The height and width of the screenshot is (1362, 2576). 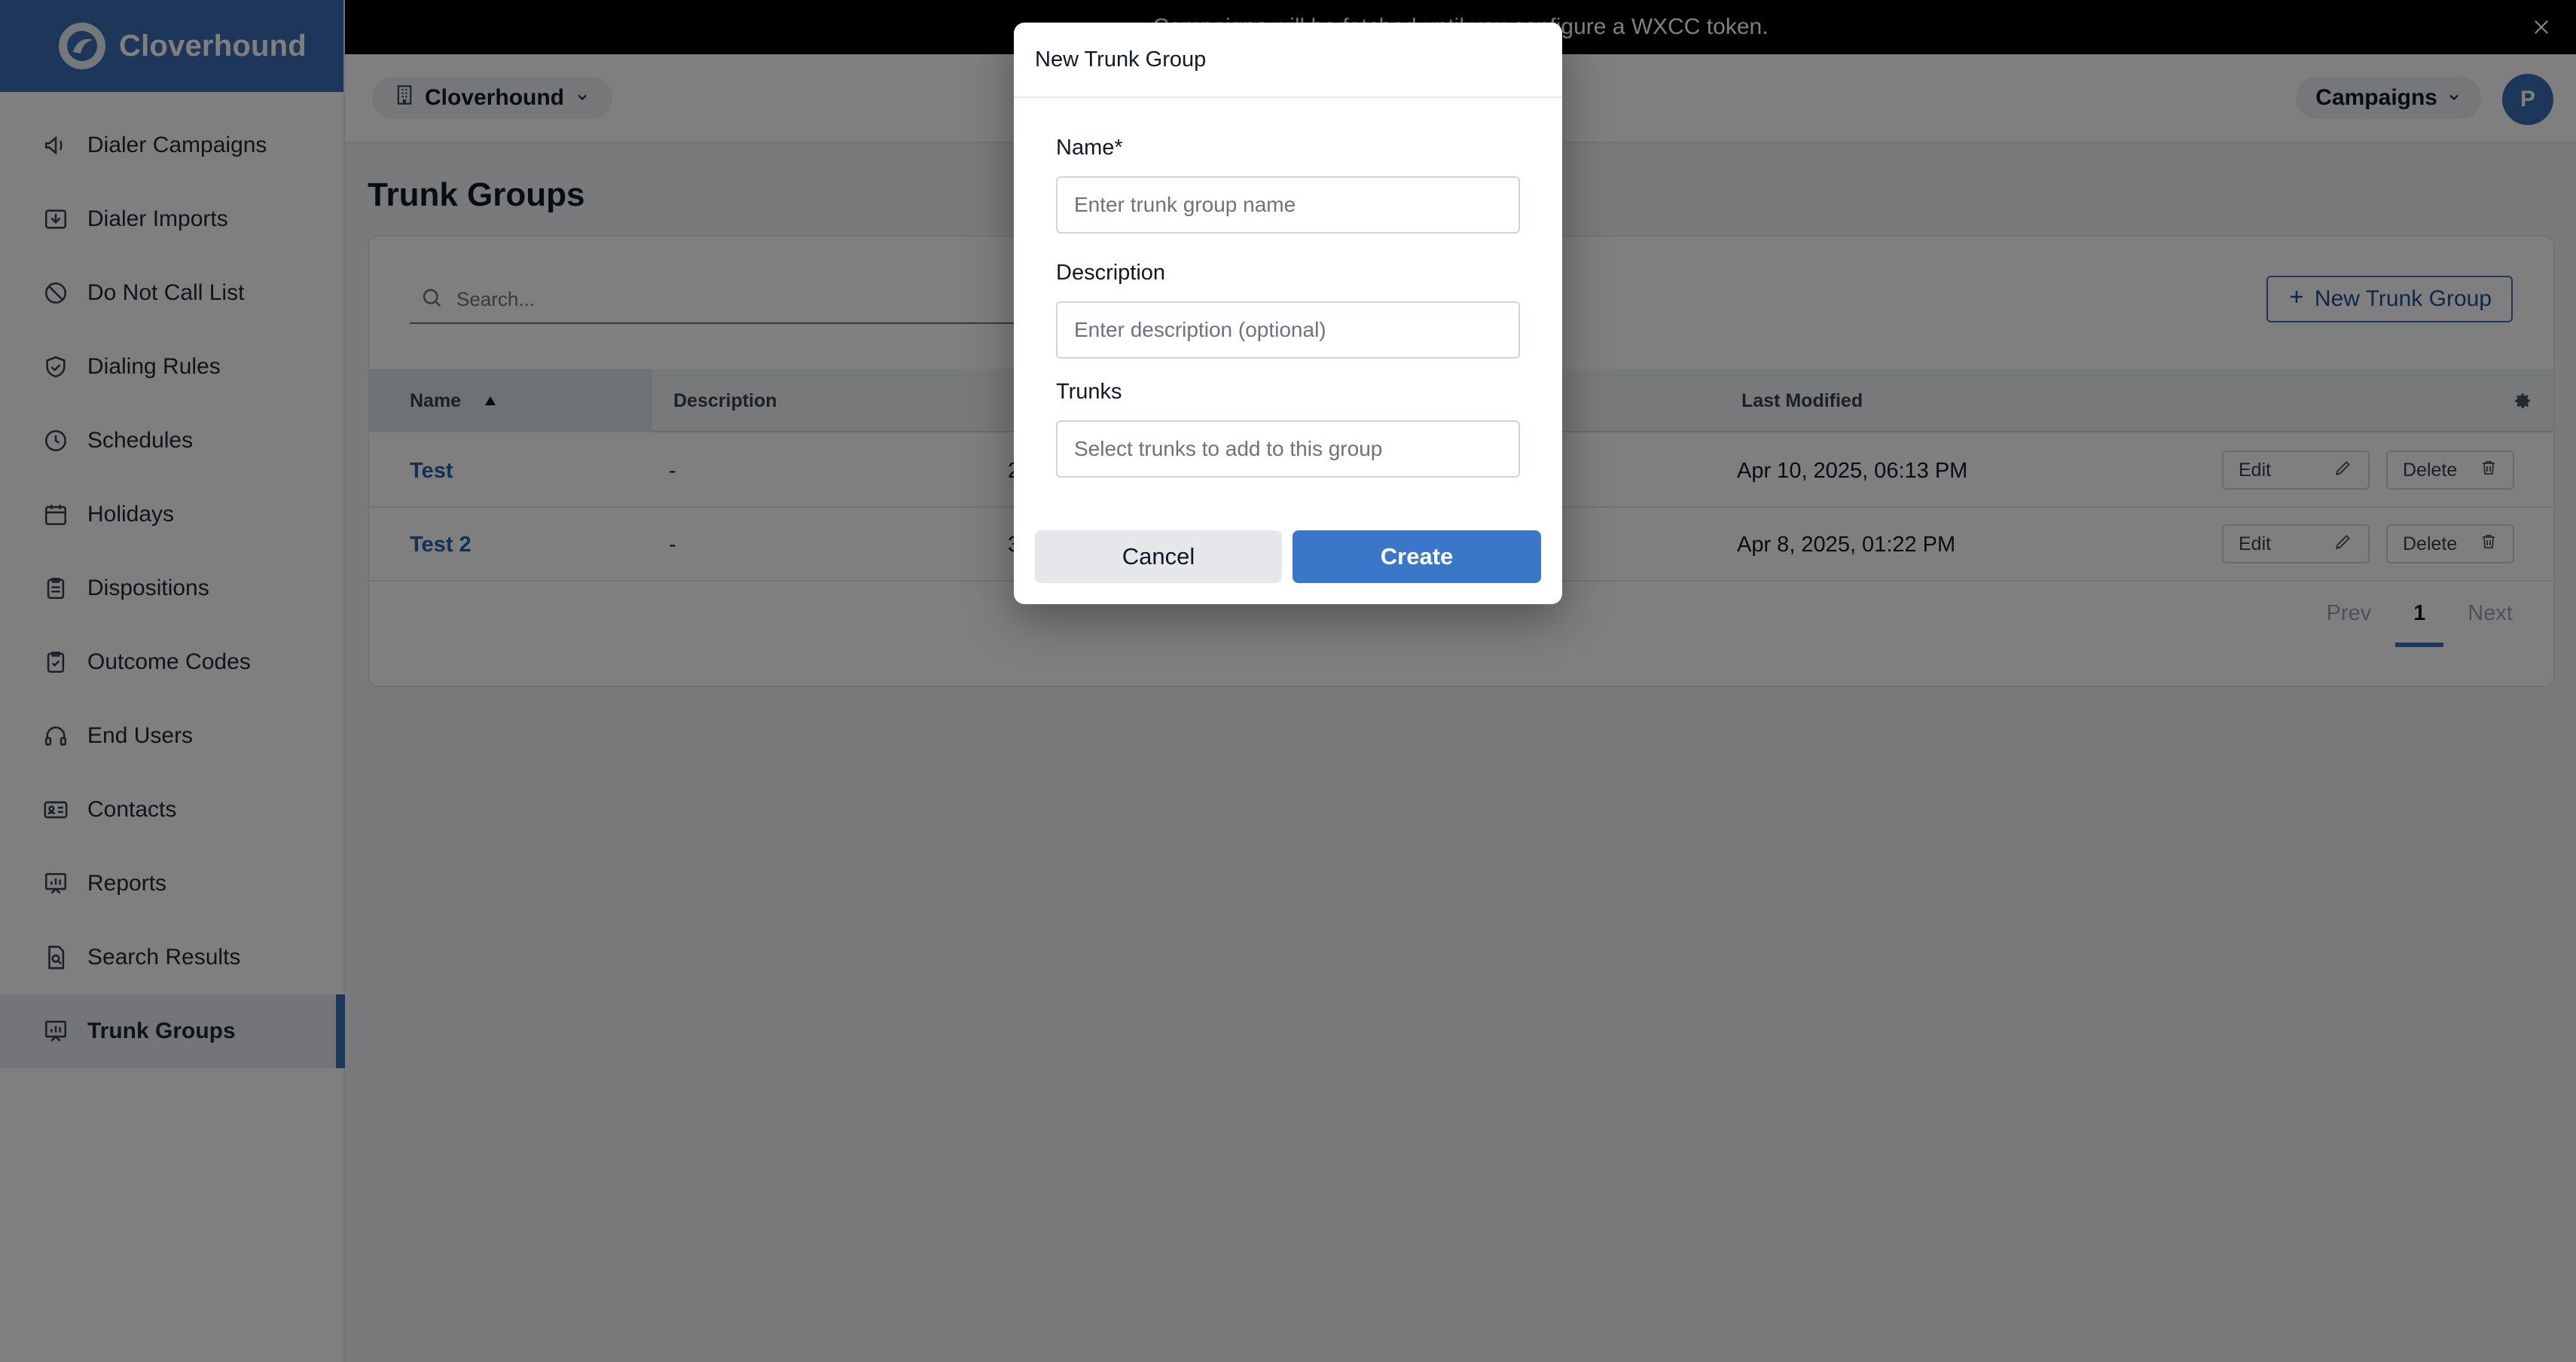 I want to click on description-label: Description, so click(x=1111, y=273).